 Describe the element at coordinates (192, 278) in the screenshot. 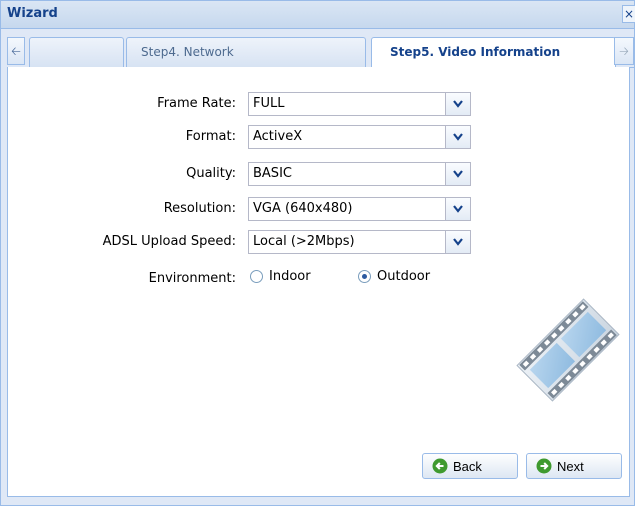

I see `environment-label: Environment:` at that location.